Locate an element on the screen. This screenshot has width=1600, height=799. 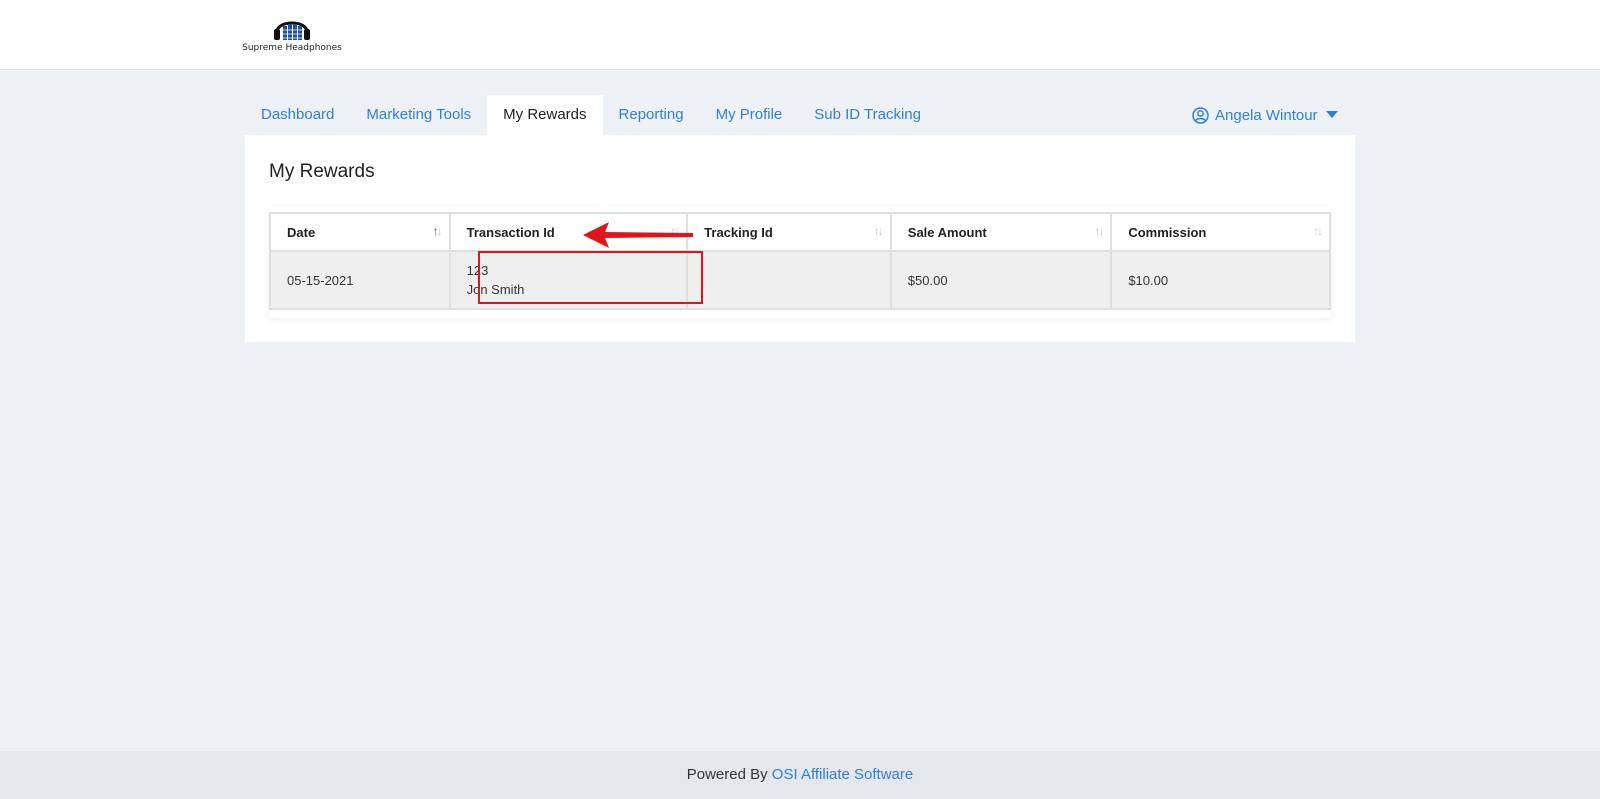
caret-down-icon is located at coordinates (1331, 115).